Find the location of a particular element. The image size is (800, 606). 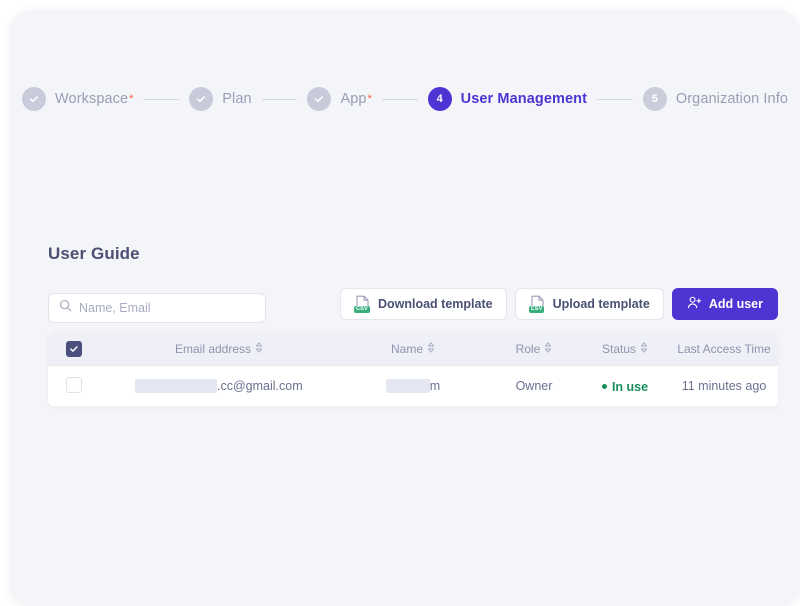

step-workspace-badge is located at coordinates (34, 99).